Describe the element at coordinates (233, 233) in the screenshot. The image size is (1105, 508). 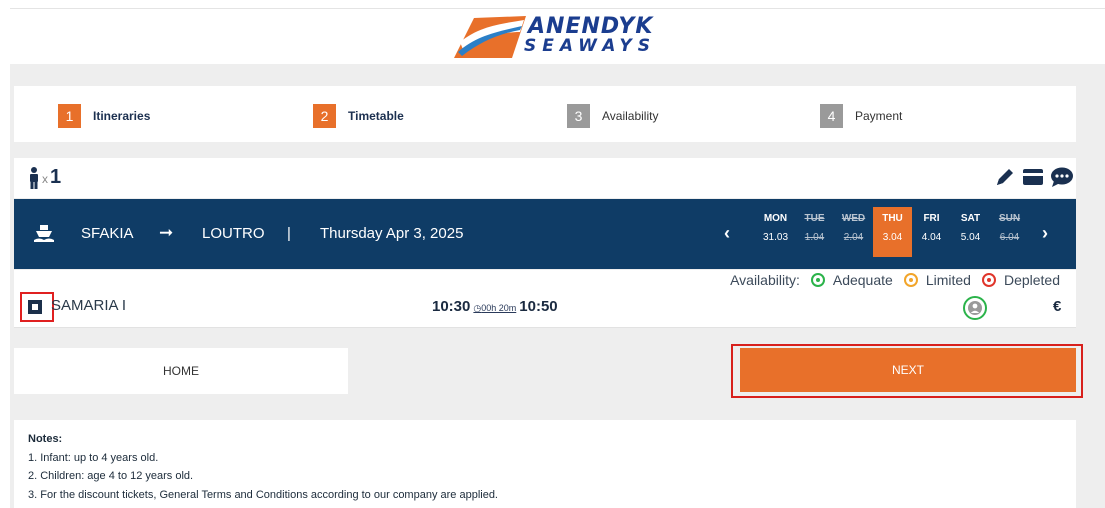
I see `route-destination: LOUTRO` at that location.